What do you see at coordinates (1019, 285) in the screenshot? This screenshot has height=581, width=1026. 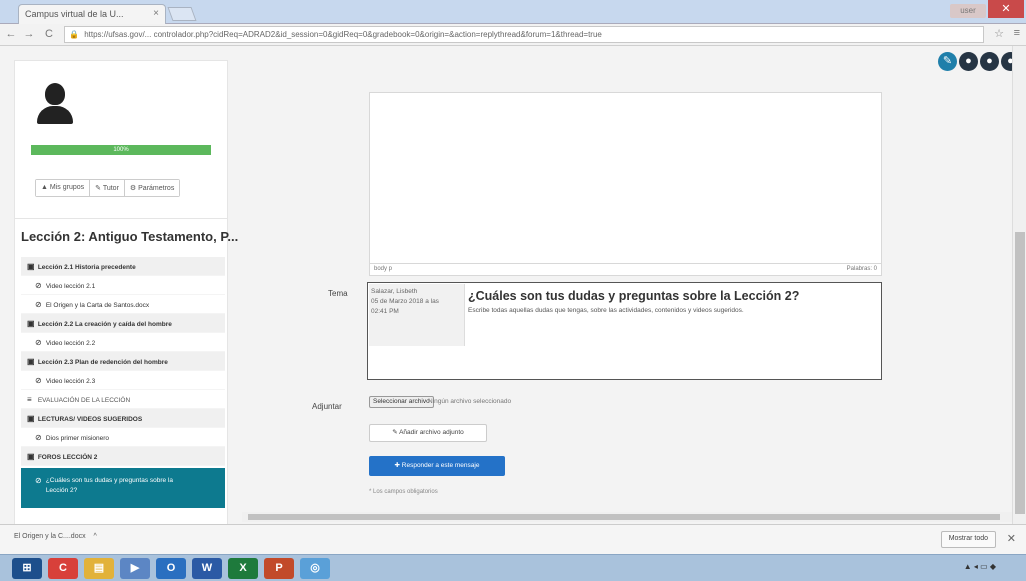 I see `vertical-scrollbar` at bounding box center [1019, 285].